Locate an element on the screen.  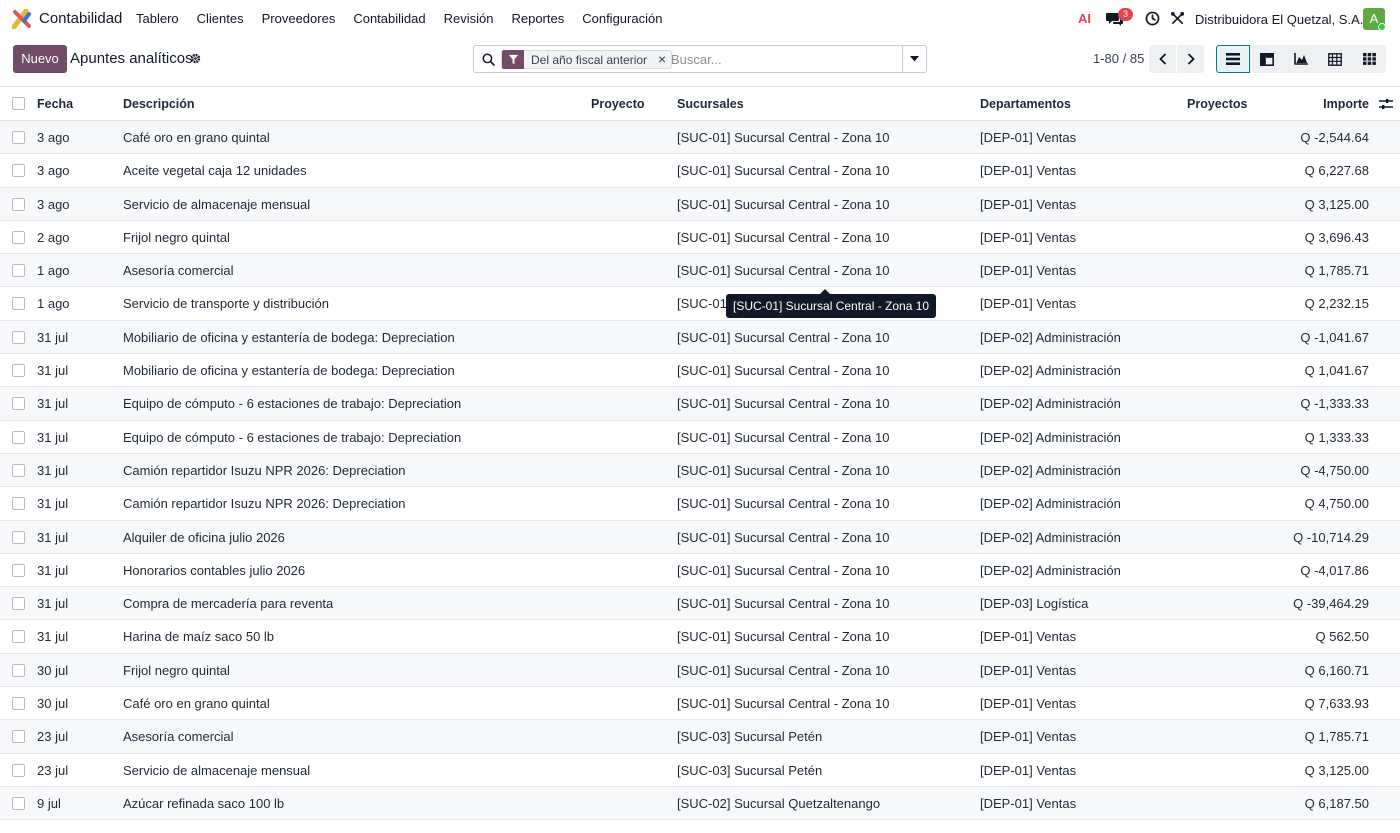
company-switcher: Distribuidora El Quetzal, S.A. is located at coordinates (1279, 19).